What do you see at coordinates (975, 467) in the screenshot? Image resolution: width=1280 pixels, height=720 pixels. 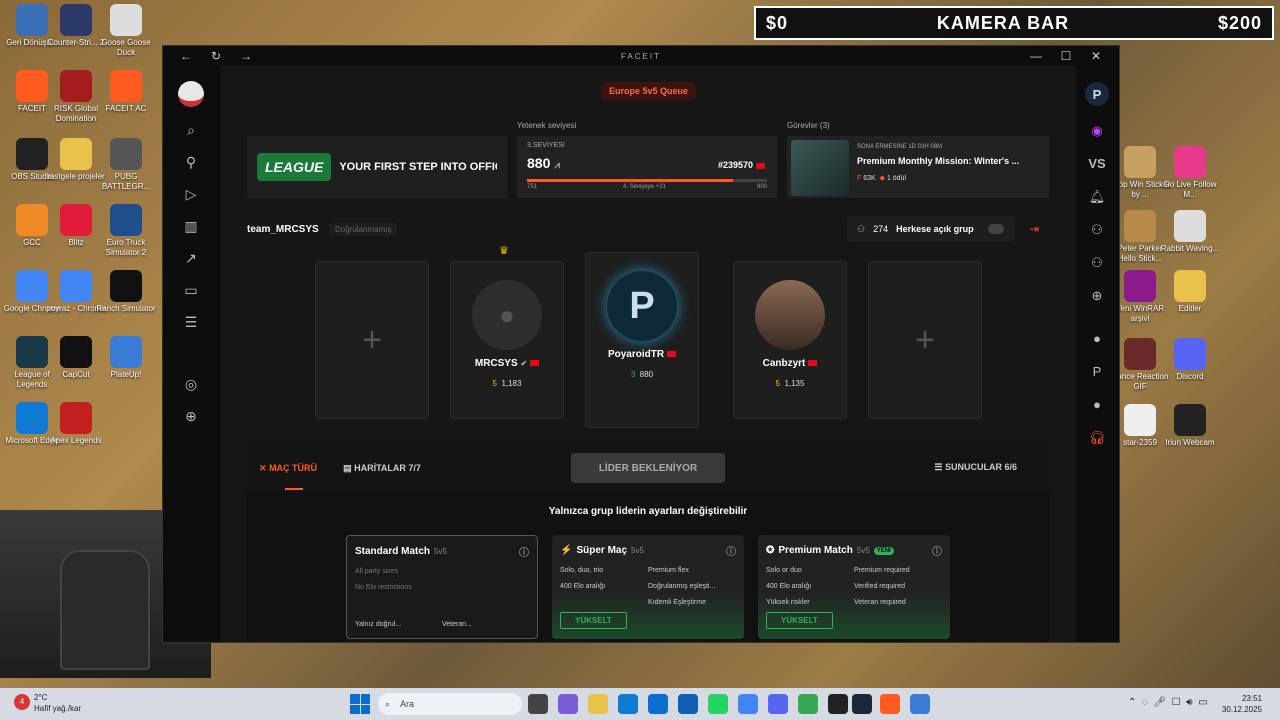 I see `tab-servers: ☰ SUNUCULAR 6/6` at bounding box center [975, 467].